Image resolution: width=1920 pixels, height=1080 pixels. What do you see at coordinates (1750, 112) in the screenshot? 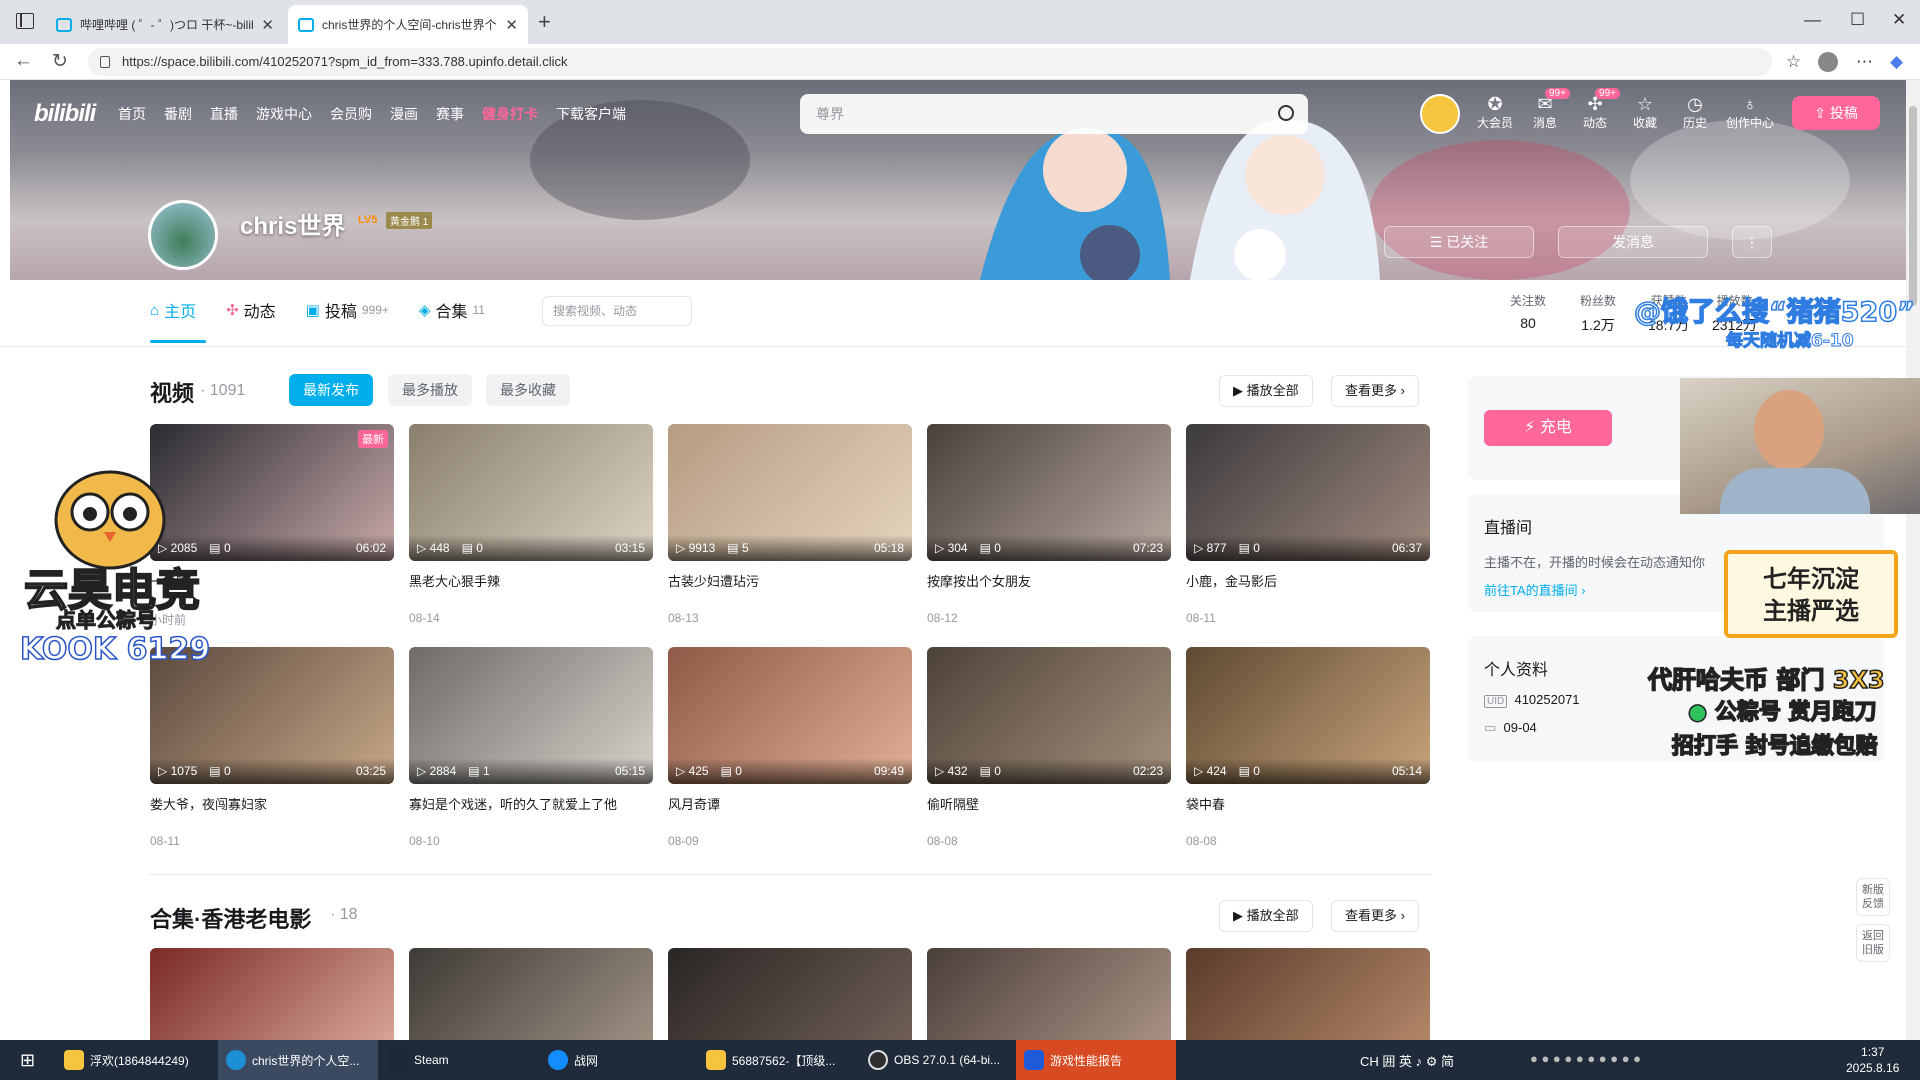
I see `creator-button: ♁ 创作中心` at bounding box center [1750, 112].